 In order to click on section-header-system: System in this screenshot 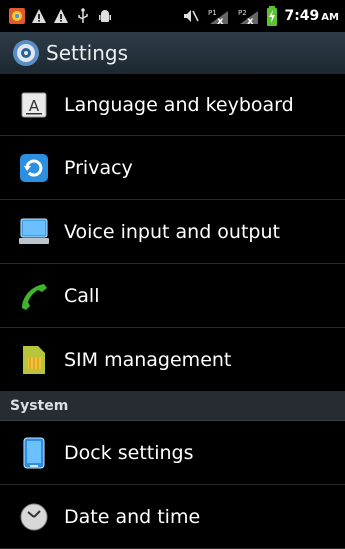, I will do `click(172, 406)`.